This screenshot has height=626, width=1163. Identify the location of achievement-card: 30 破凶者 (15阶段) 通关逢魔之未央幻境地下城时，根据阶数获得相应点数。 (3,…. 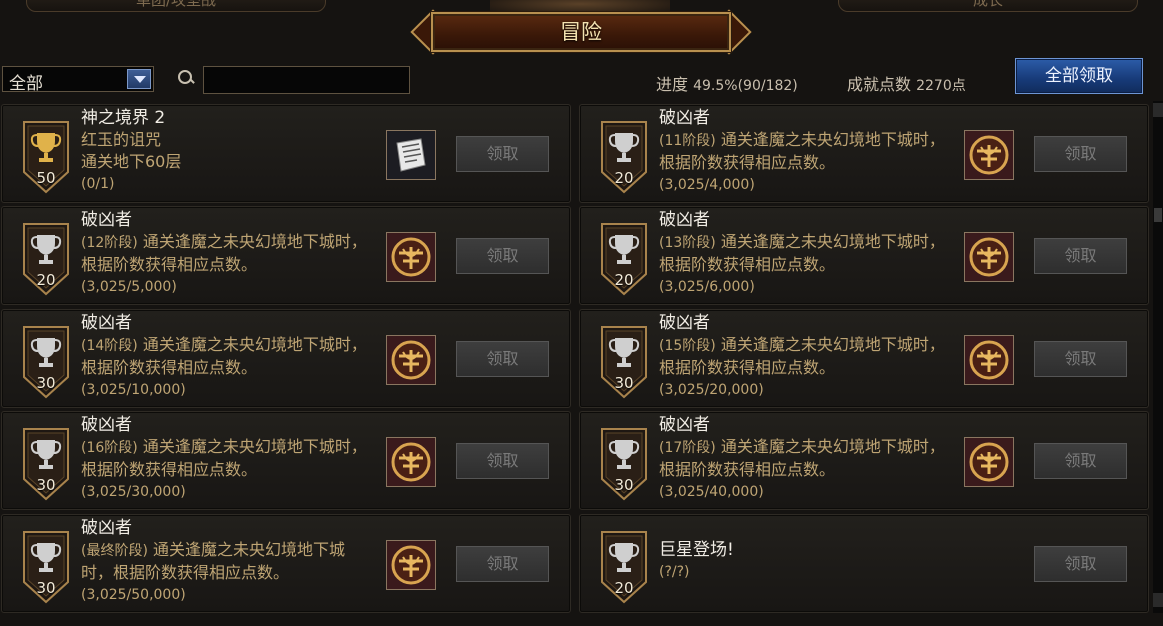
(864, 358).